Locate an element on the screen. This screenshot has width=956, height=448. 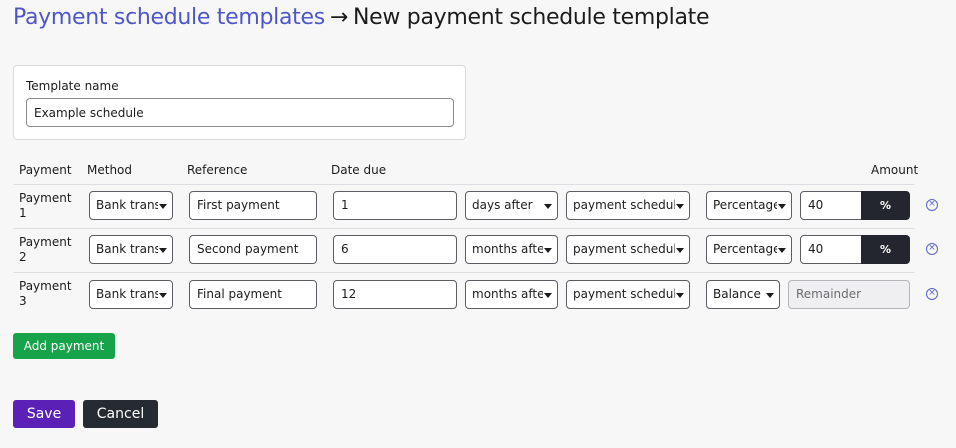
payment-label: Payment 2 is located at coordinates (45, 249).